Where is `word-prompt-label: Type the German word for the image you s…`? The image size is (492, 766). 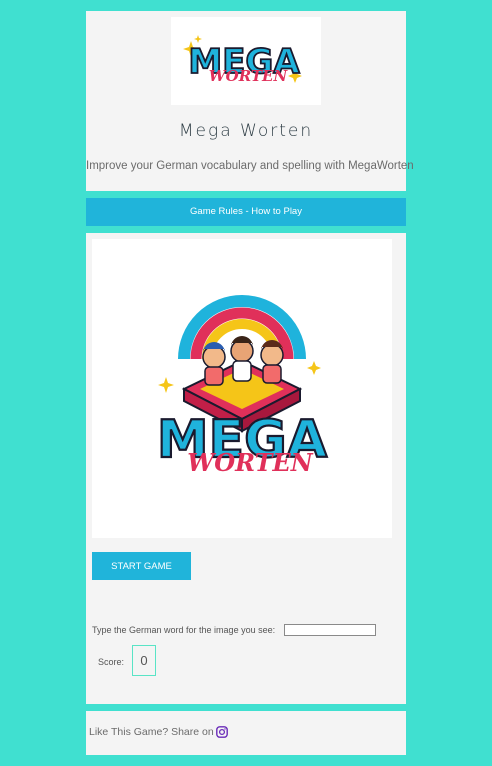
word-prompt-label: Type the German word for the image you s… is located at coordinates (184, 630).